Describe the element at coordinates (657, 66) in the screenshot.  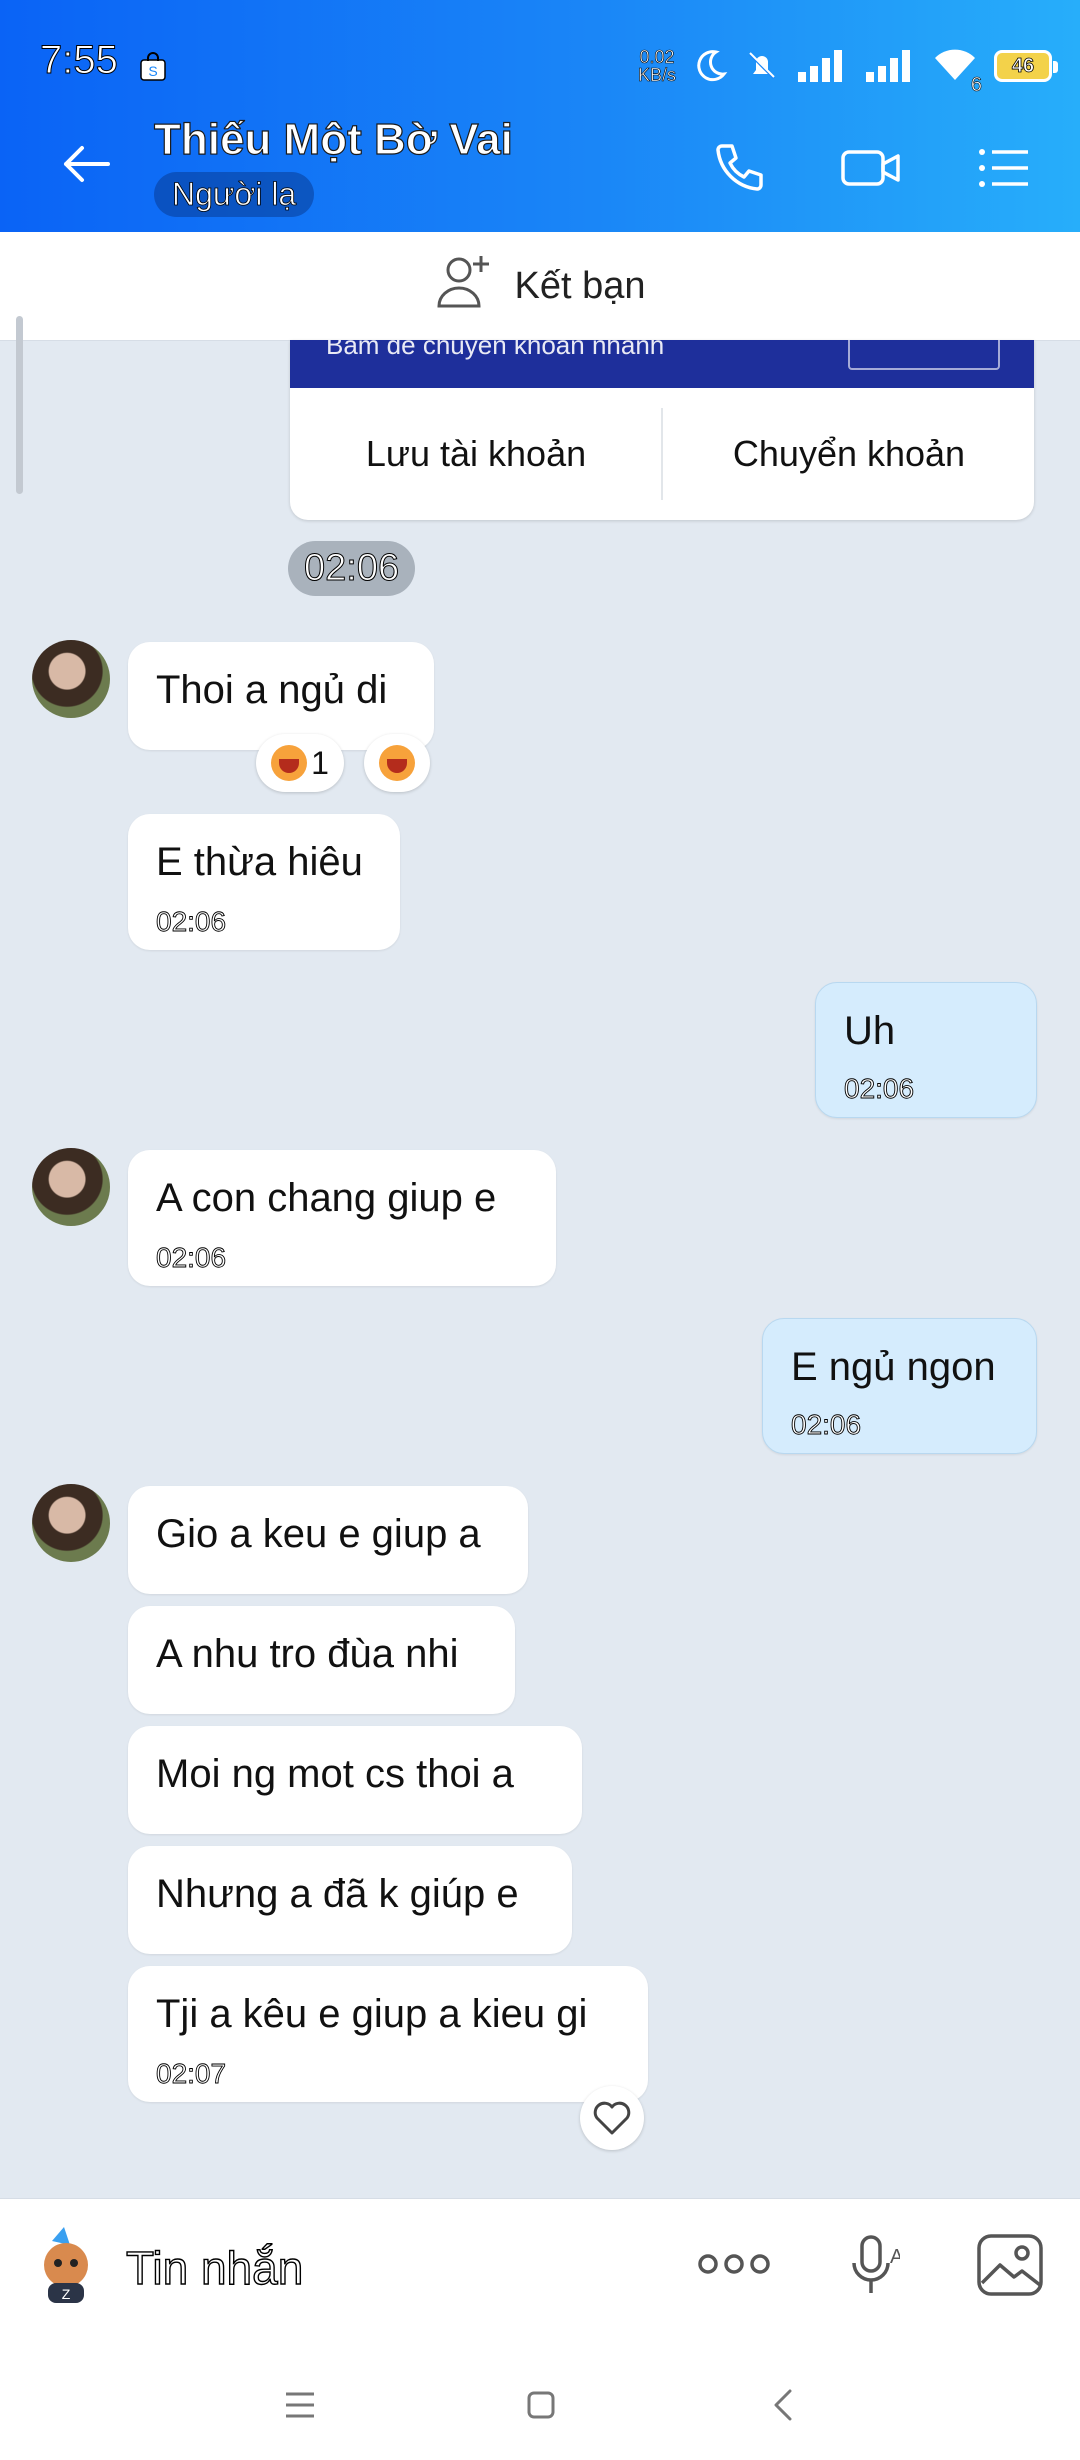
I see `net-speed: 0.02 KB/s` at that location.